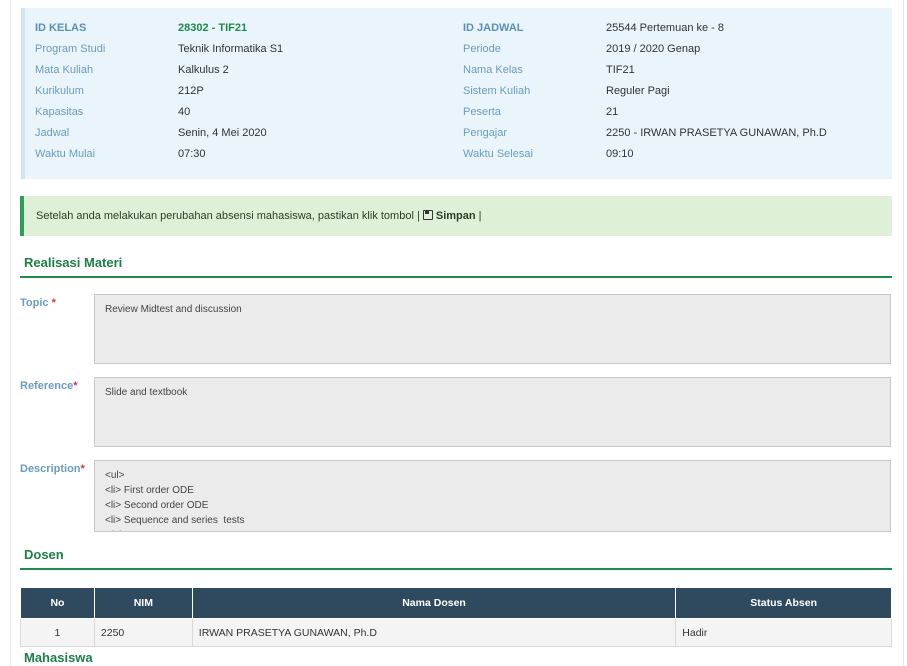 Image resolution: width=907 pixels, height=666 pixels. I want to click on cell-nama-dosen: IRWAN PRASETYA GUNAWAN, Ph.D, so click(434, 632).